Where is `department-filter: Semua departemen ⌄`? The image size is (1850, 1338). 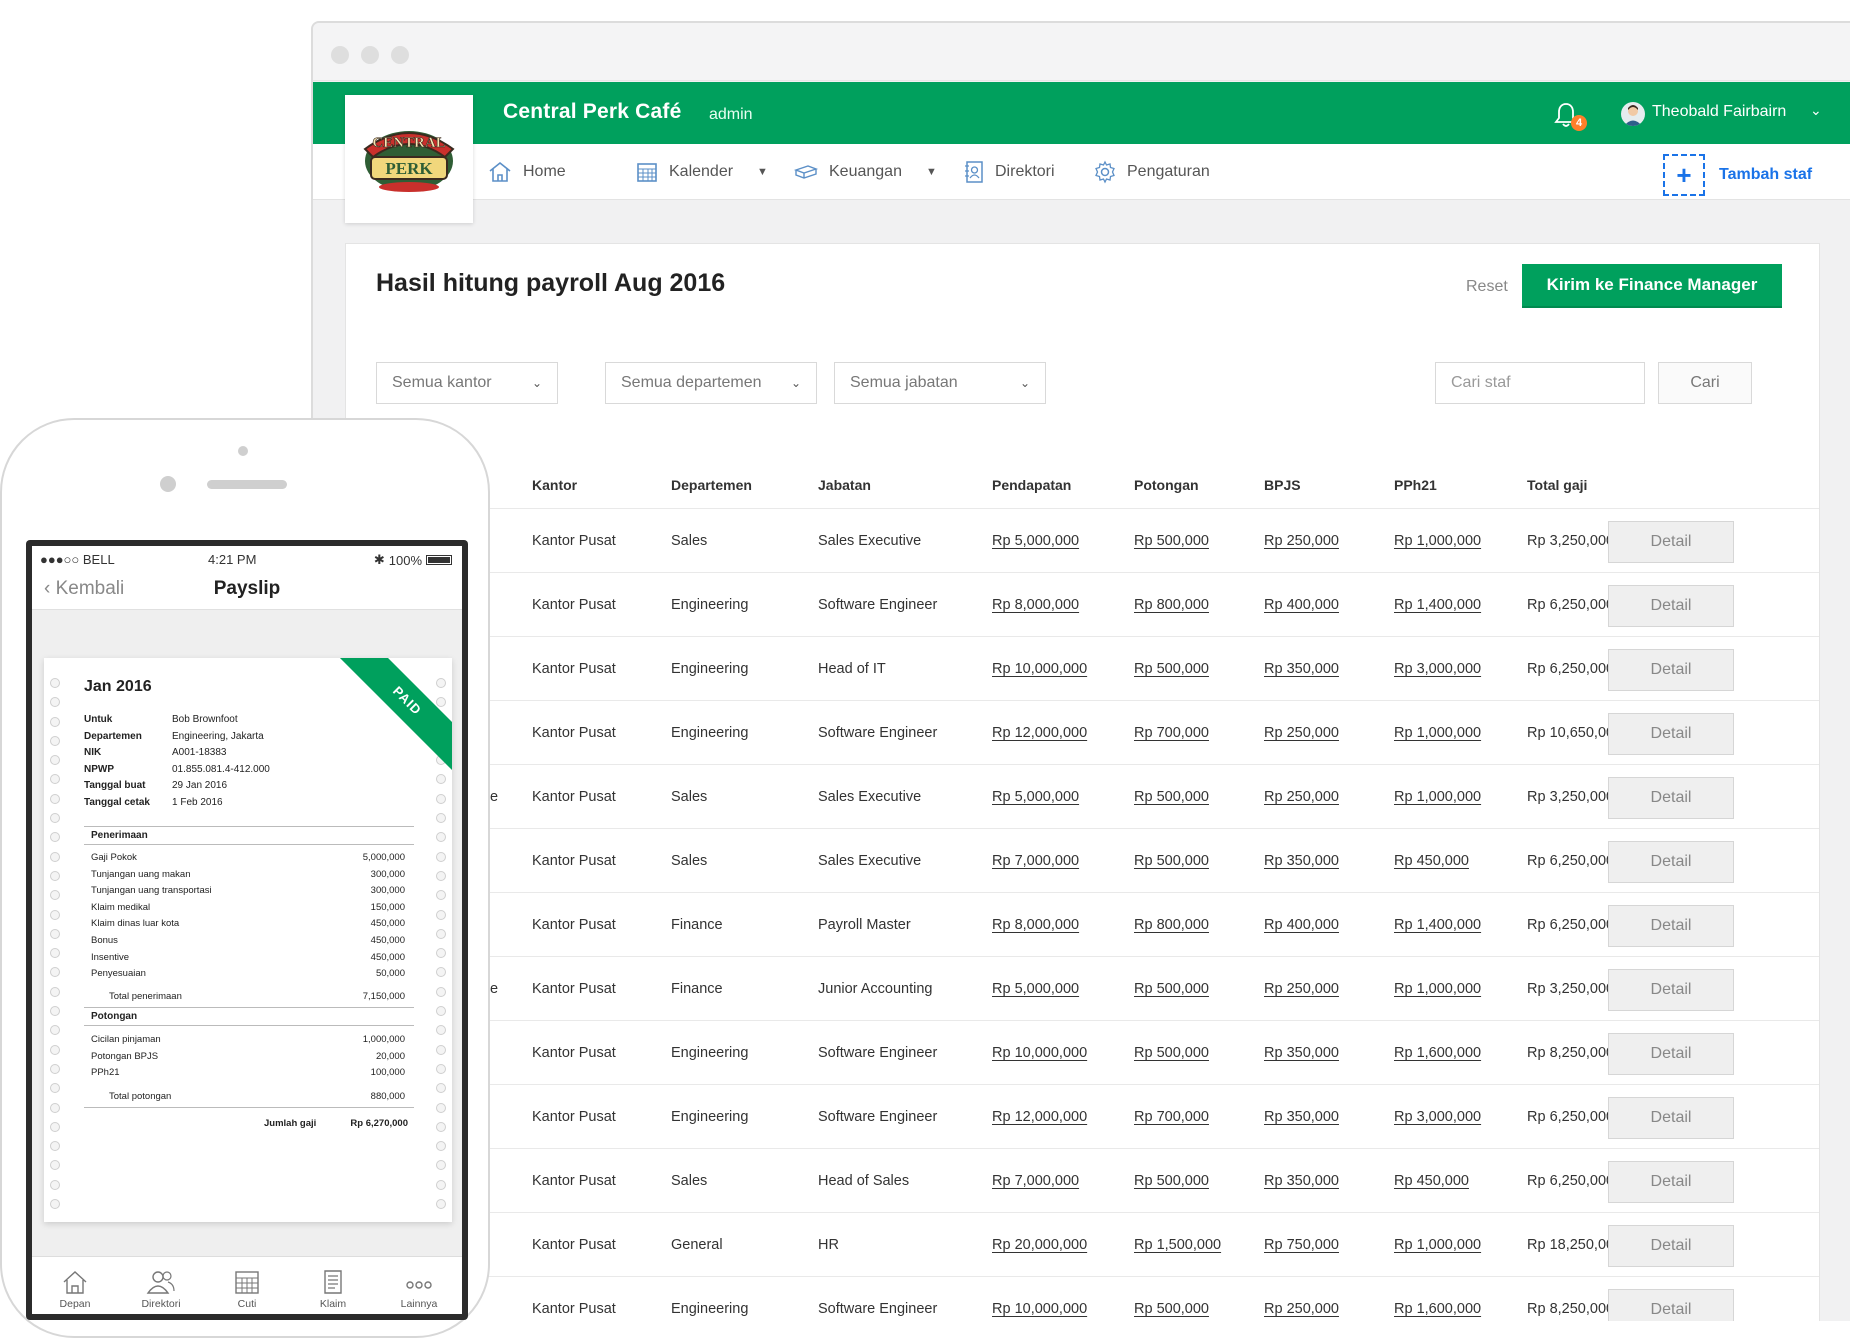
department-filter: Semua departemen ⌄ is located at coordinates (711, 383).